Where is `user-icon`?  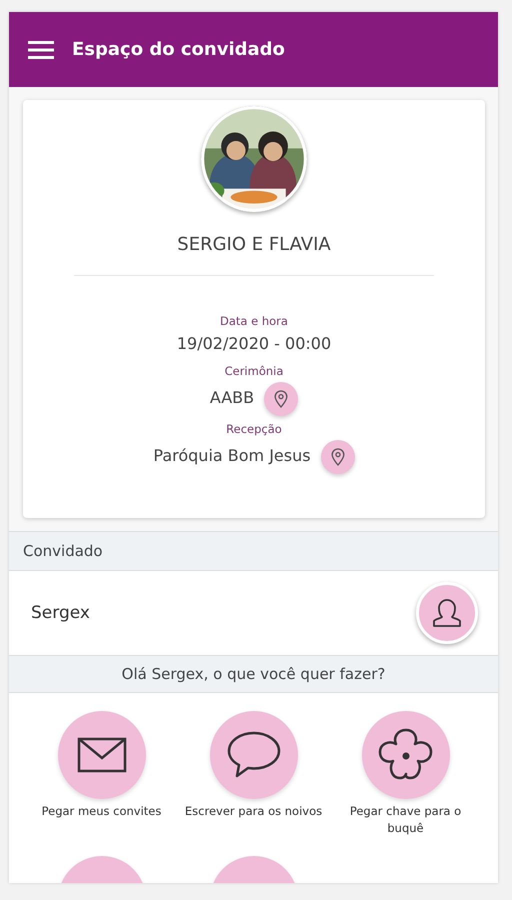
user-icon is located at coordinates (447, 613).